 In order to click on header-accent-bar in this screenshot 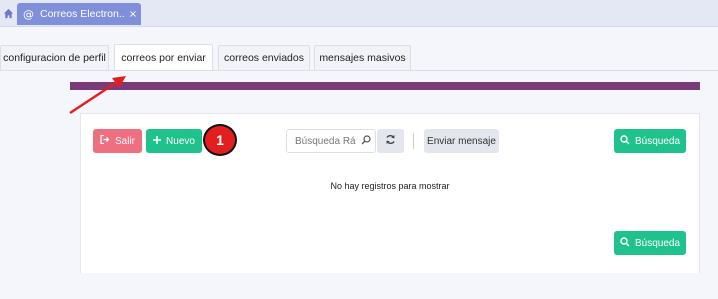, I will do `click(385, 86)`.